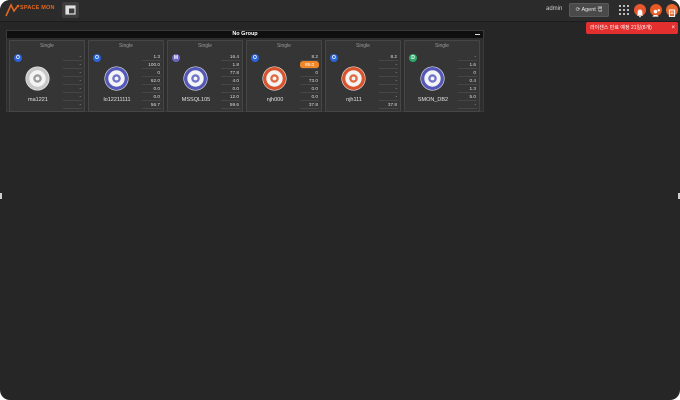 Image resolution: width=680 pixels, height=400 pixels. Describe the element at coordinates (38, 100) in the screenshot. I see `server-name: ma1221` at that location.